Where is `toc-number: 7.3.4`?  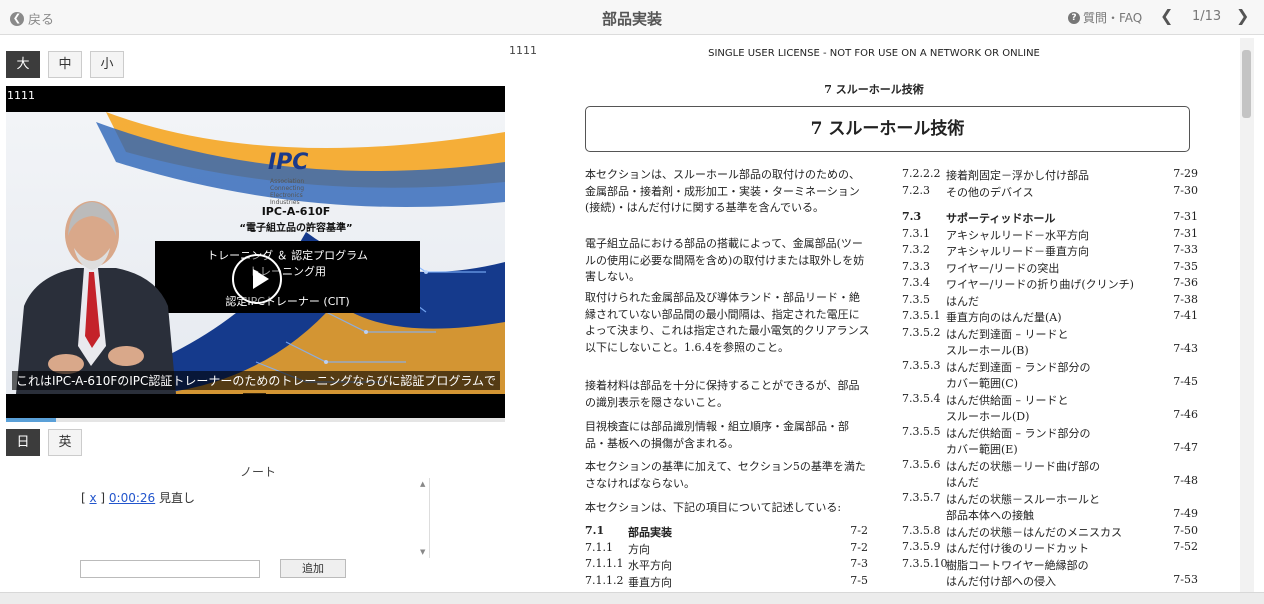 toc-number: 7.3.4 is located at coordinates (916, 282).